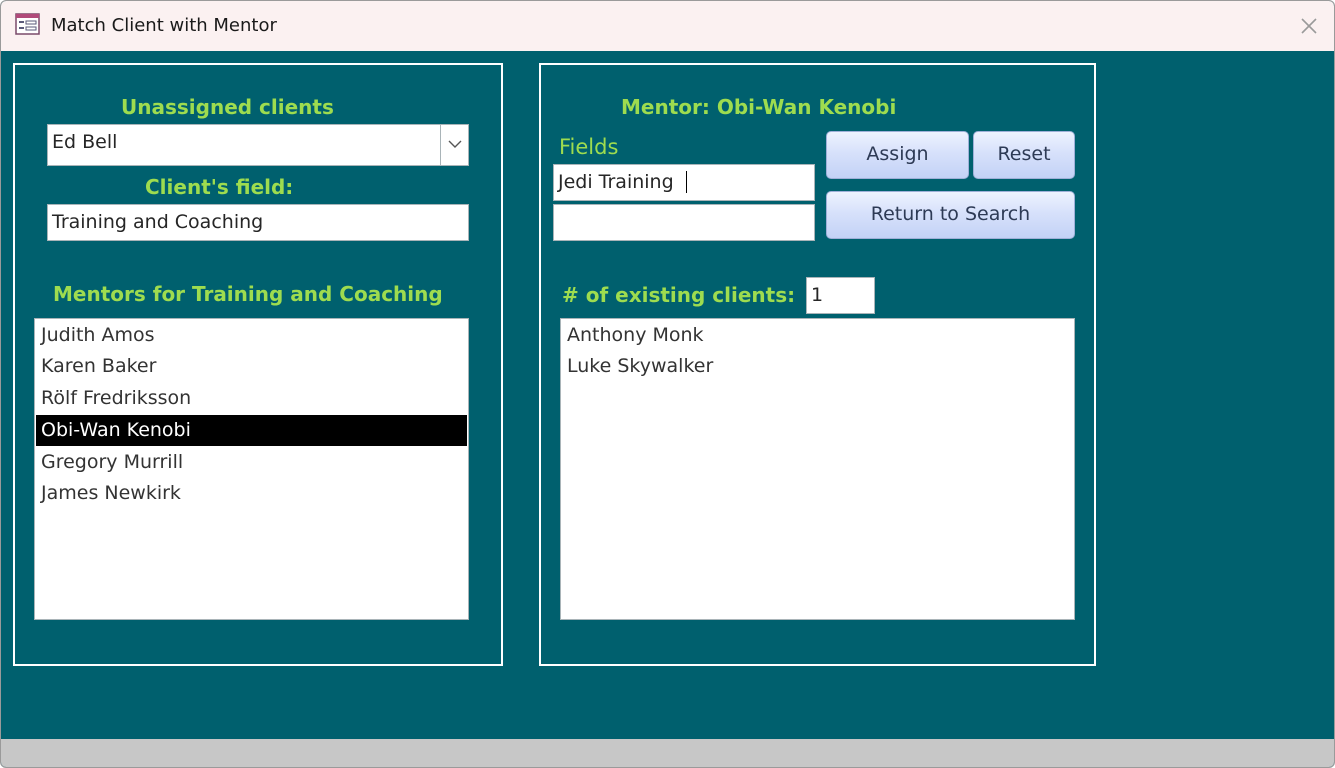 The width and height of the screenshot is (1335, 768). Describe the element at coordinates (27, 24) in the screenshot. I see `form-icon` at that location.